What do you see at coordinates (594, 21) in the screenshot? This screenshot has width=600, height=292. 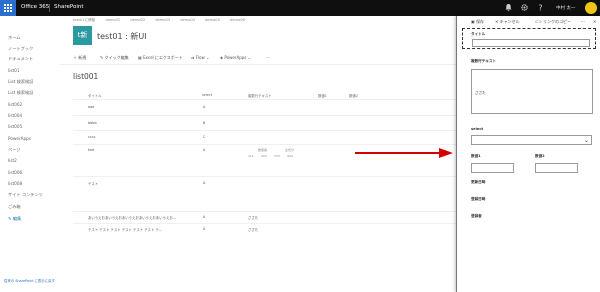 I see `panel-close-icon: ✕` at bounding box center [594, 21].